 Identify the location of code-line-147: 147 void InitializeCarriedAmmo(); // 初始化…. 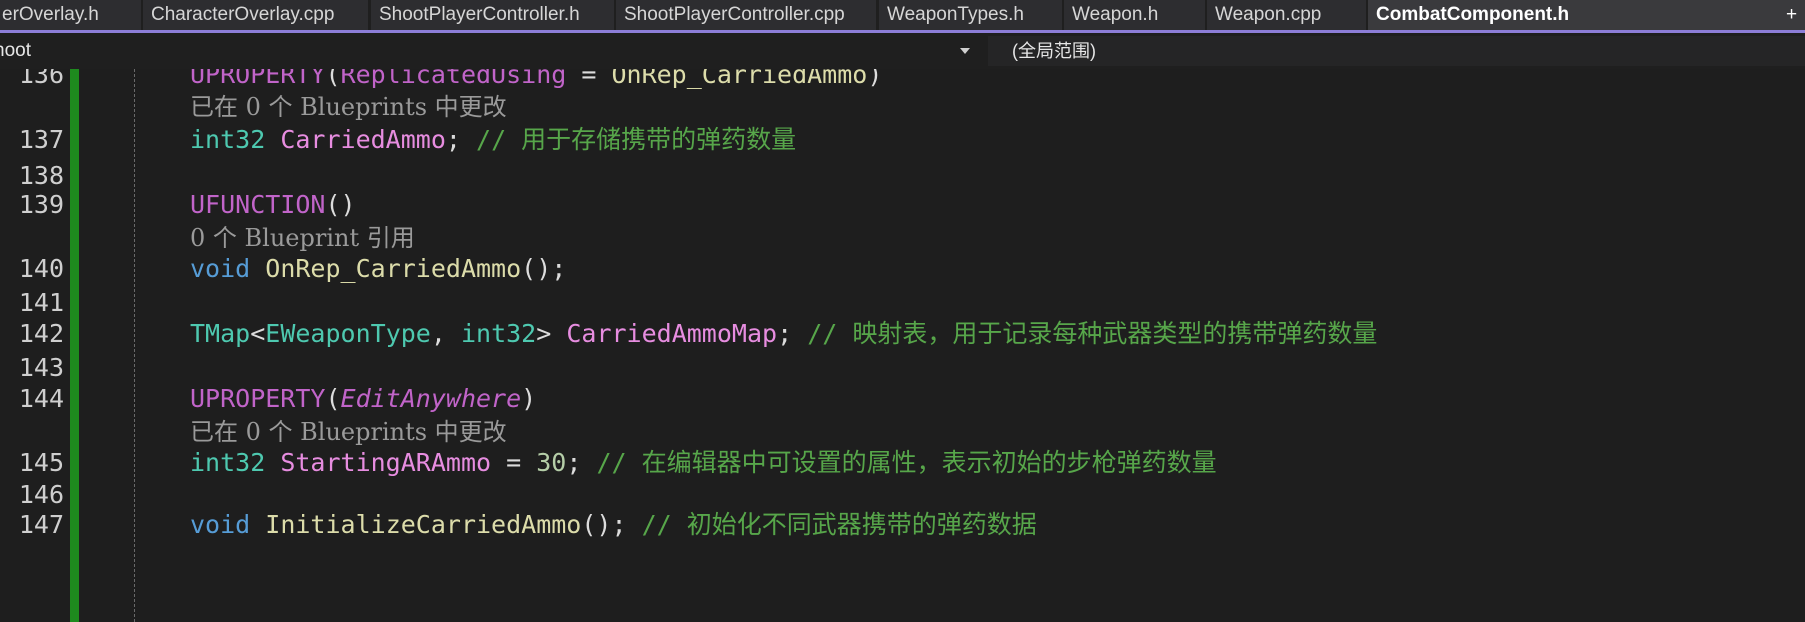
(902, 525).